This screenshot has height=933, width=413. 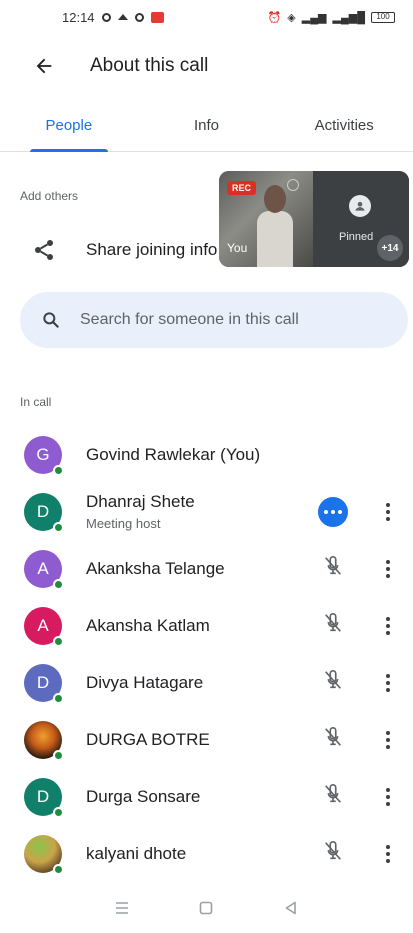 What do you see at coordinates (51, 320) in the screenshot?
I see `search-icon` at bounding box center [51, 320].